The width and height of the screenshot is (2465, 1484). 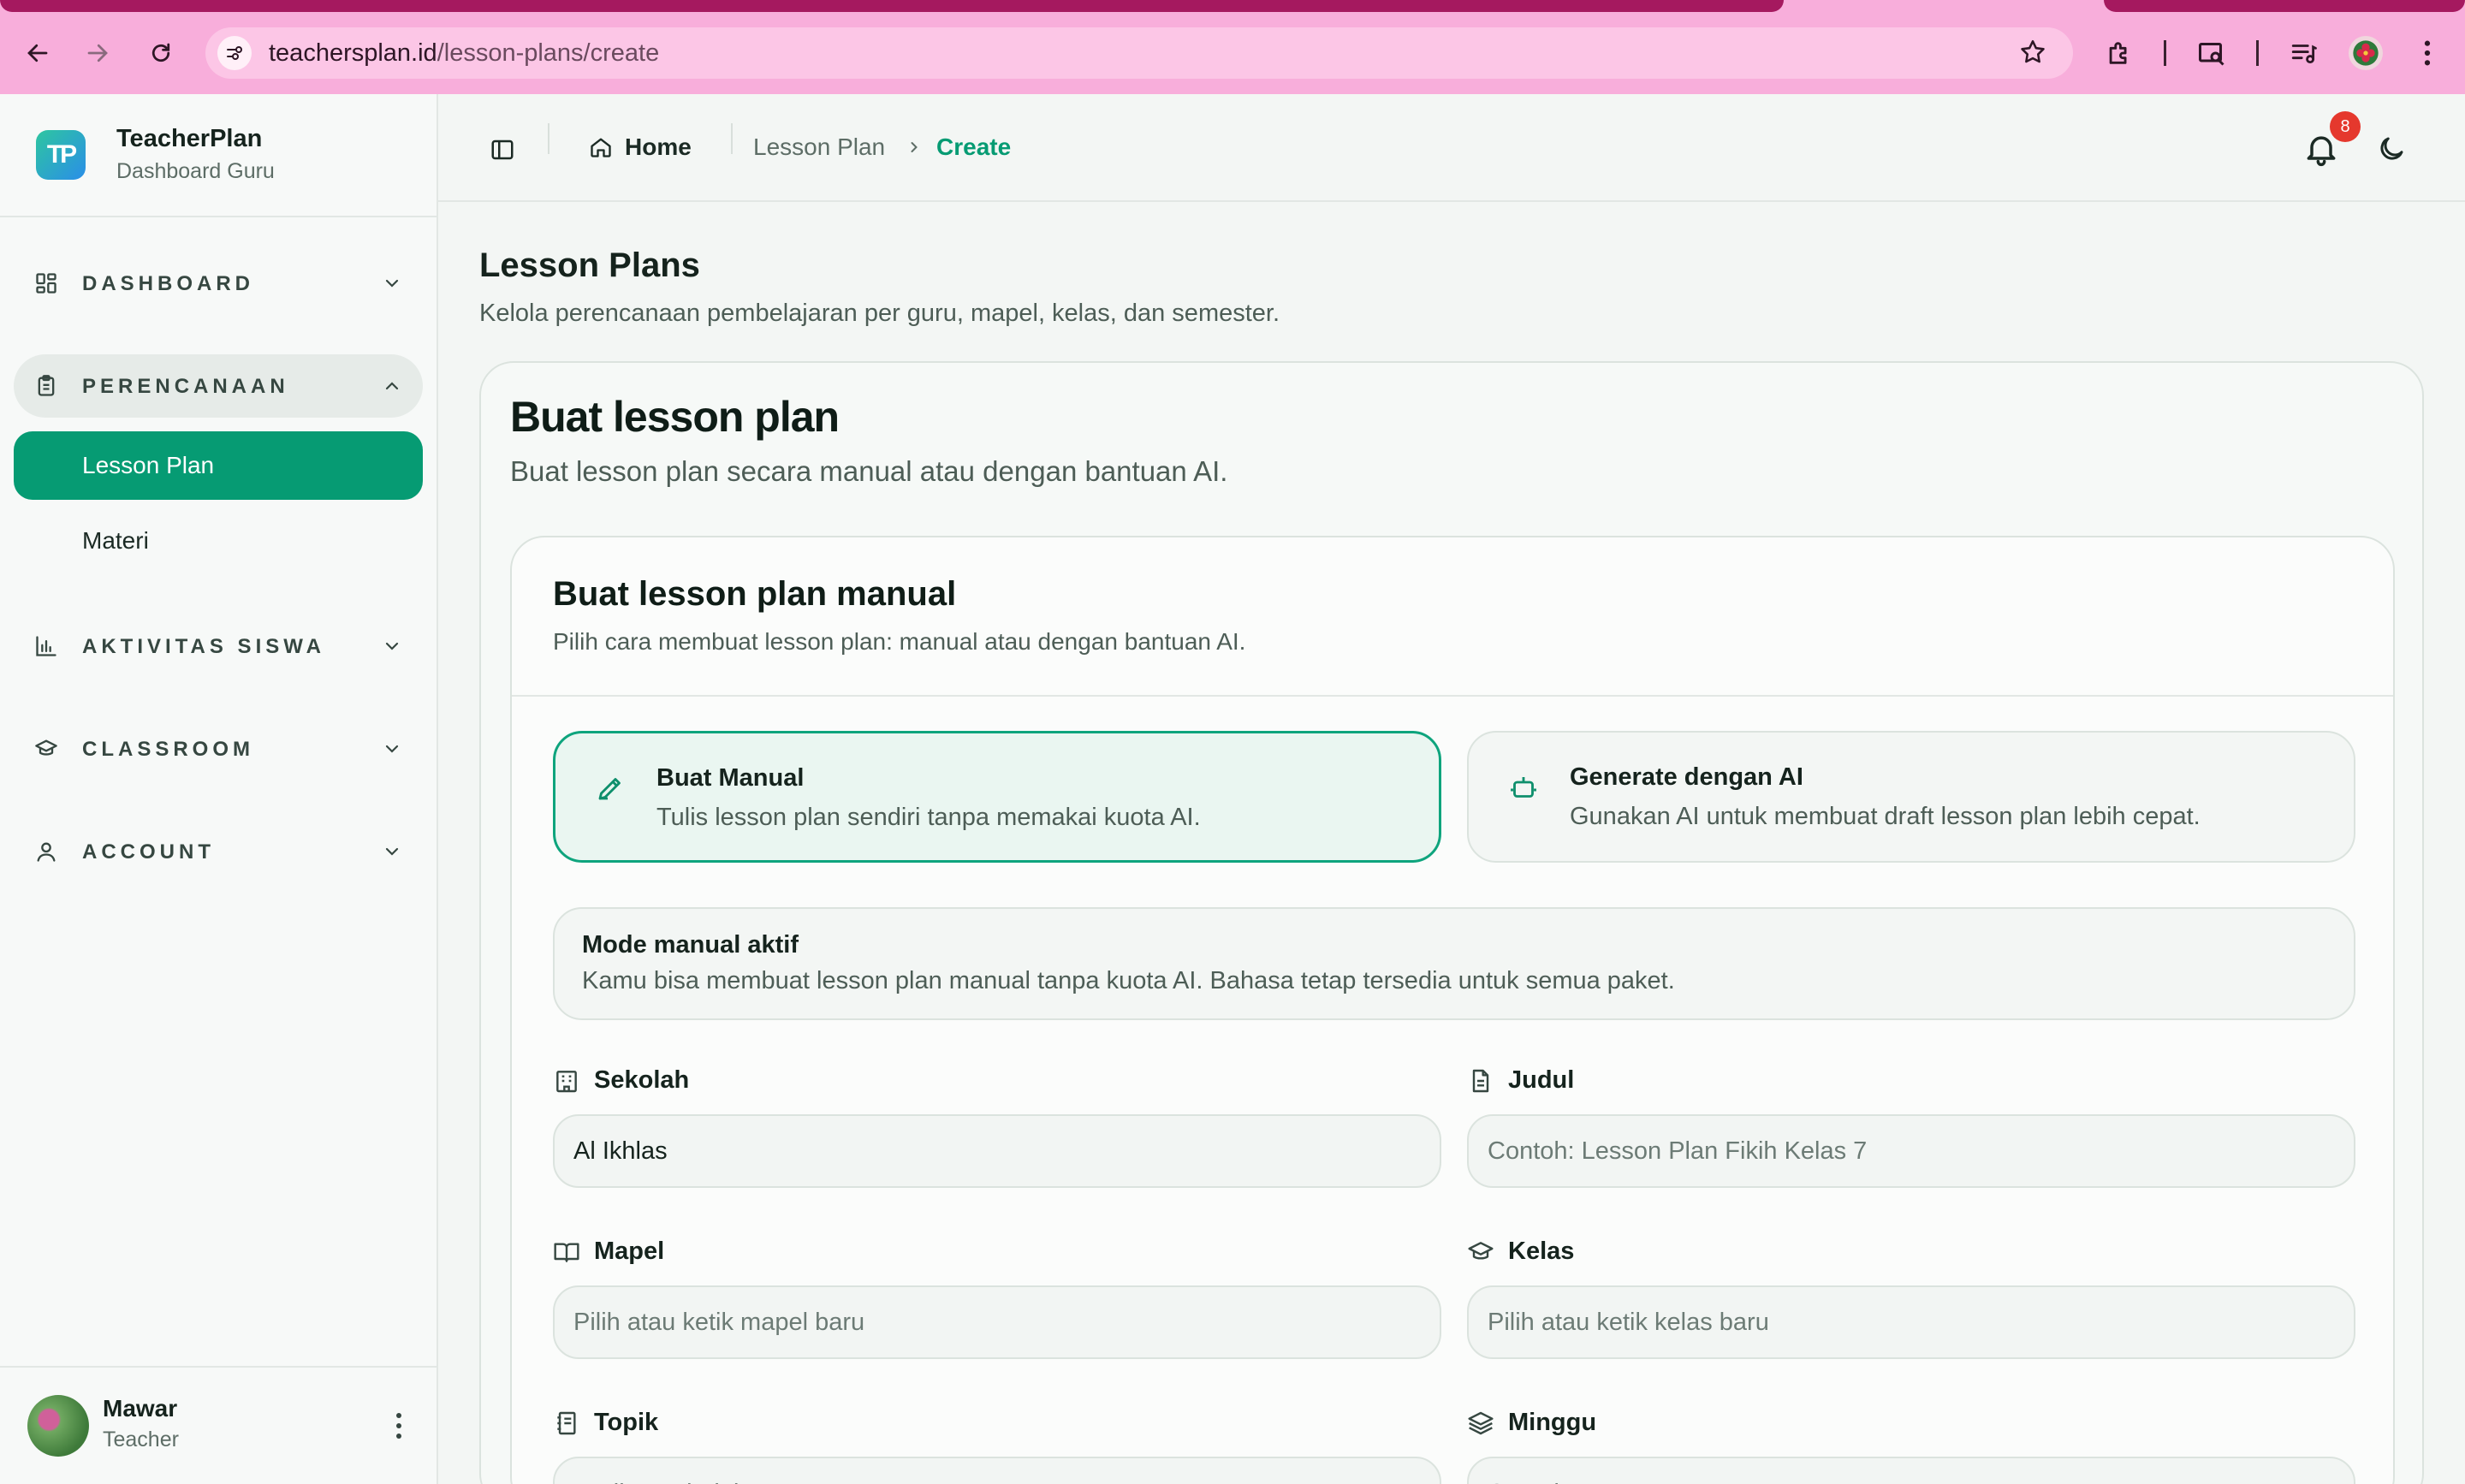 I want to click on extensions-icon, so click(x=2119, y=54).